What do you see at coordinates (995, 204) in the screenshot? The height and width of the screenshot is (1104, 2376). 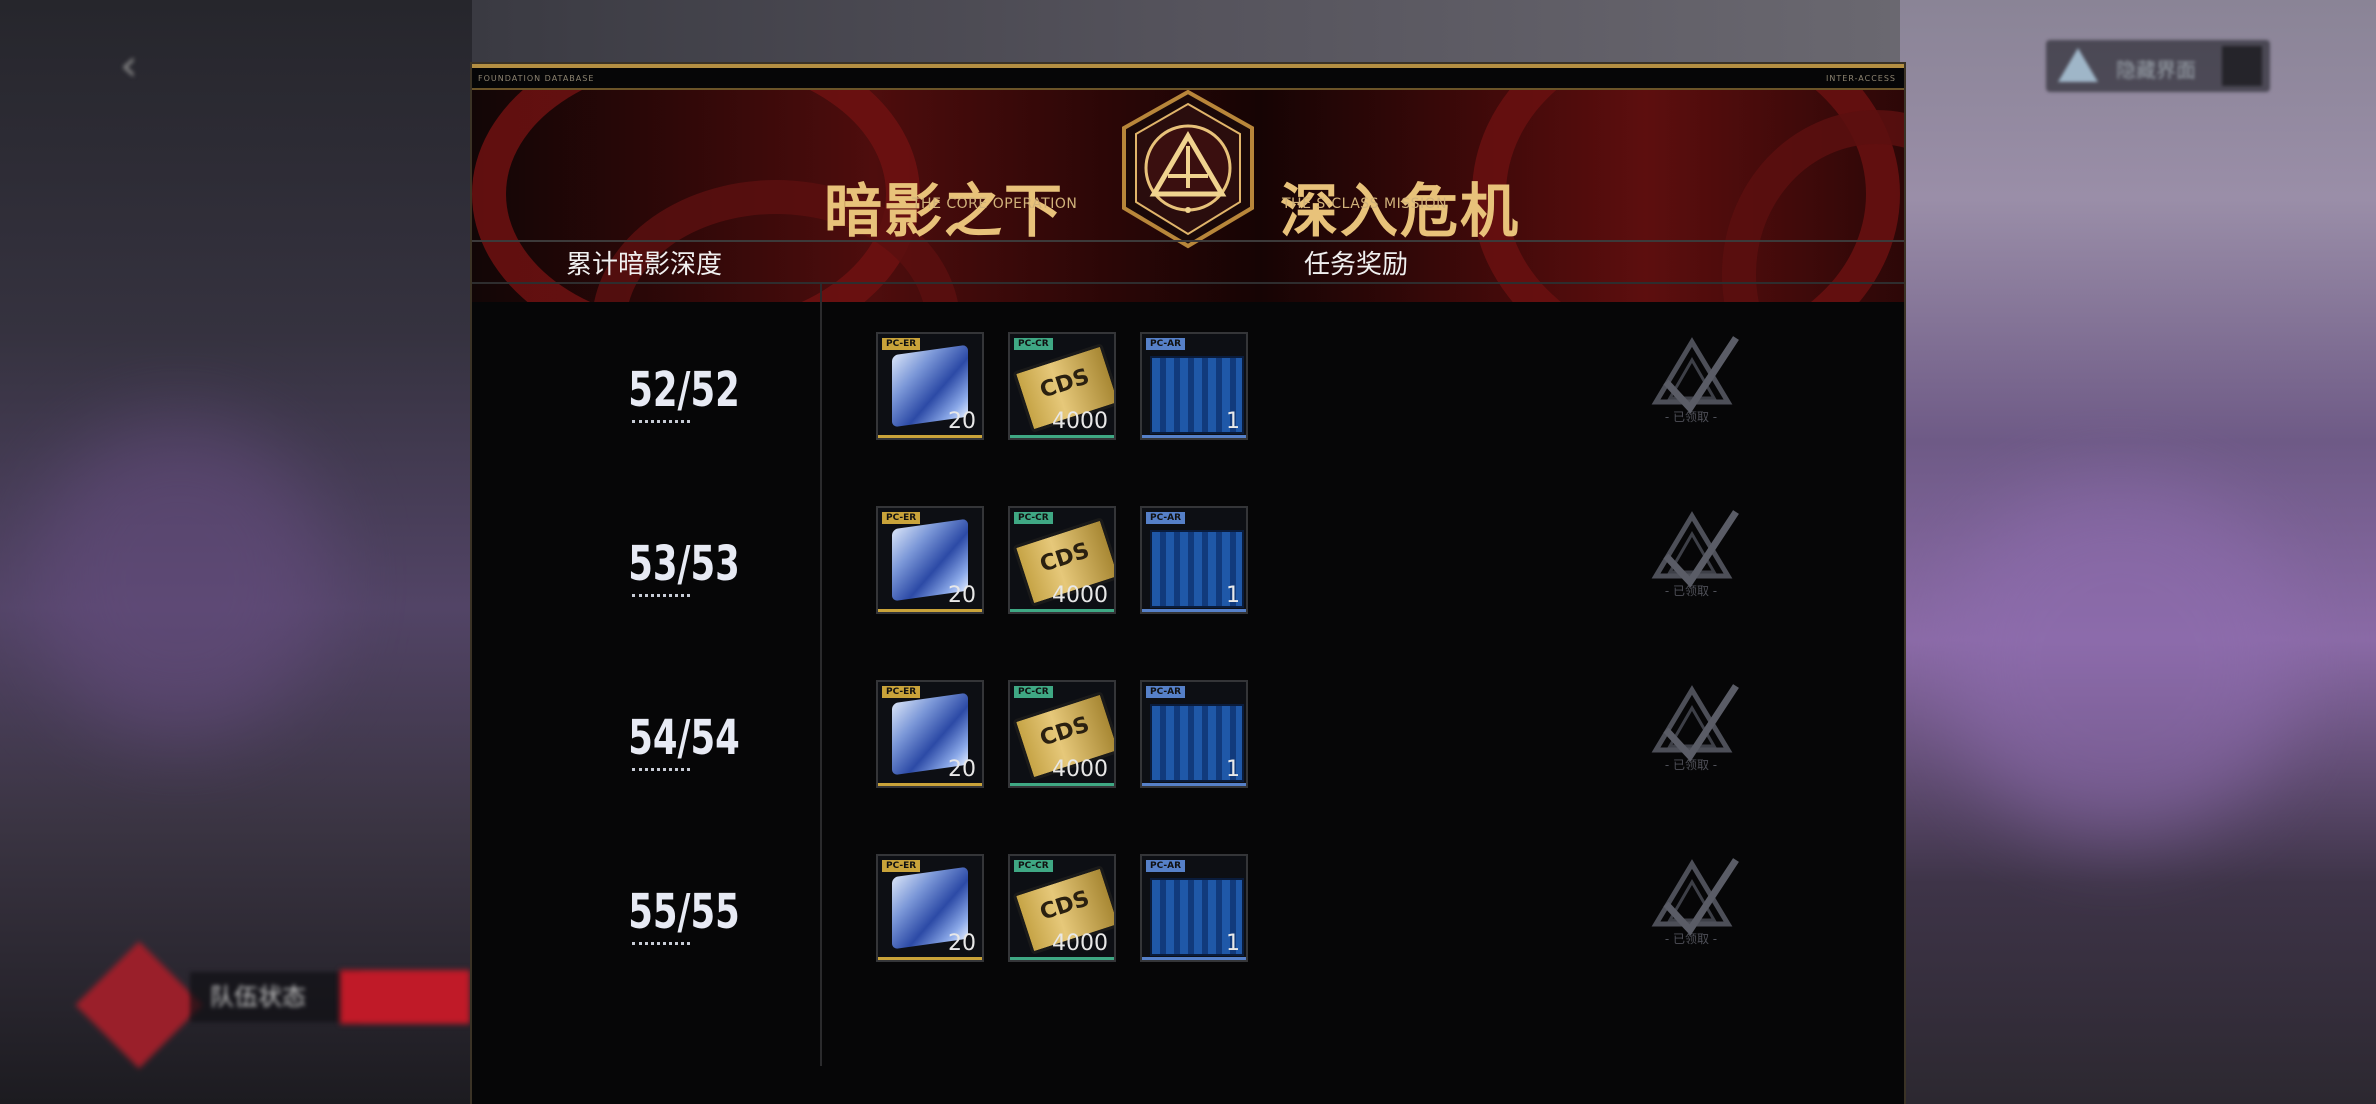 I see `banner-subtitle-left: THE CORE OPERATION` at bounding box center [995, 204].